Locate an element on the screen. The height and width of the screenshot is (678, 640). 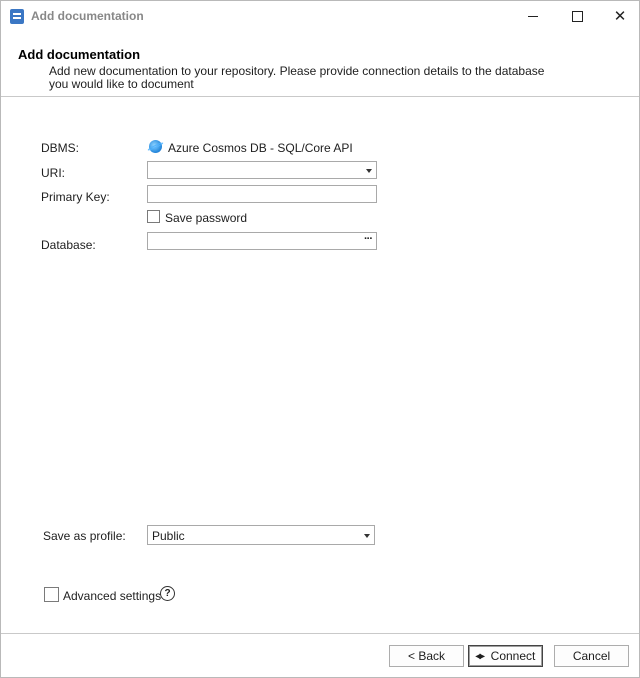
save-password-checkbox is located at coordinates (153, 216).